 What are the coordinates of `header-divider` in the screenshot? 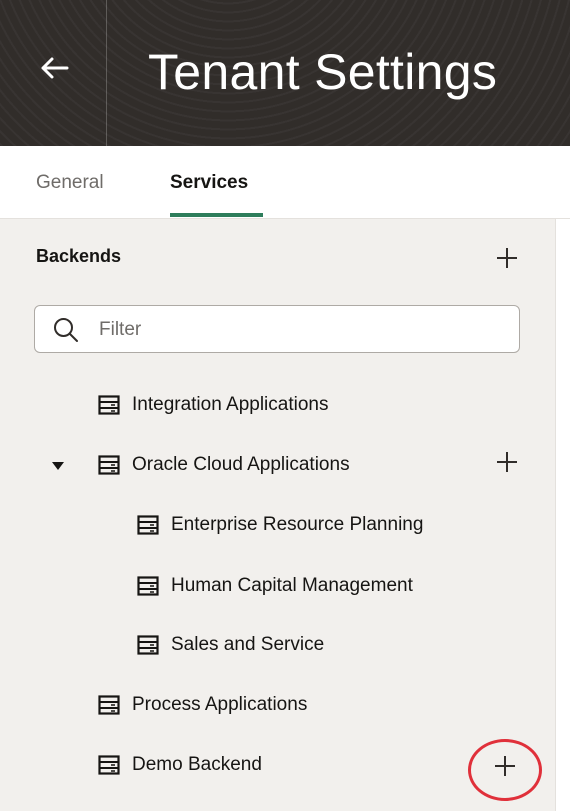 It's located at (106, 73).